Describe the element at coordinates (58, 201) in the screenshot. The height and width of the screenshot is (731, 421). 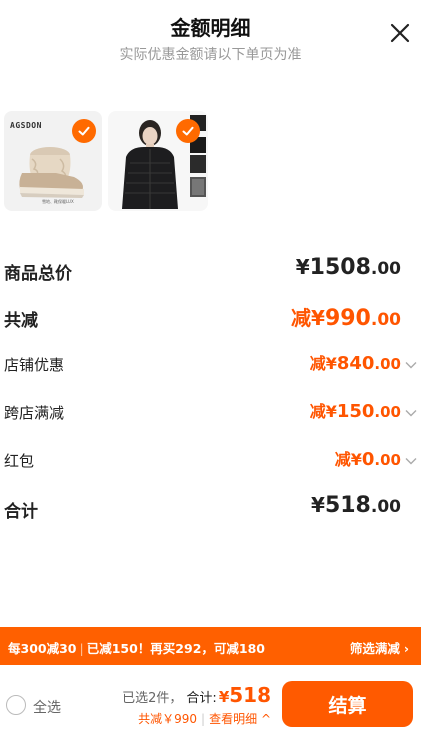
I see `product-caption: 雪地、靴保暖LUX` at that location.